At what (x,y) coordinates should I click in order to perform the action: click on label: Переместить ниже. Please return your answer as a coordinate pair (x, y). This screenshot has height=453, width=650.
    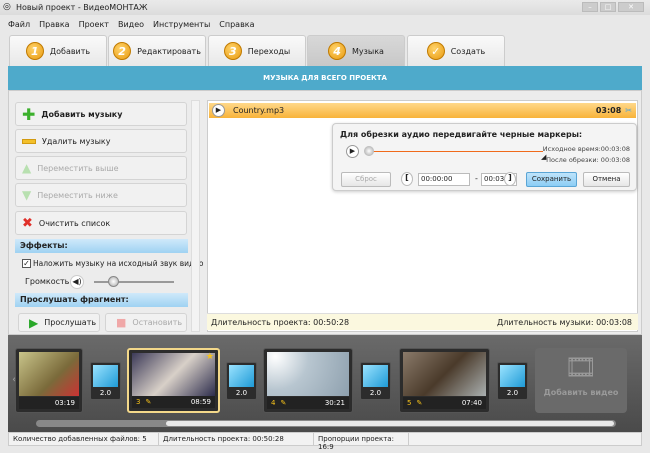
    Looking at the image, I should click on (77, 195).